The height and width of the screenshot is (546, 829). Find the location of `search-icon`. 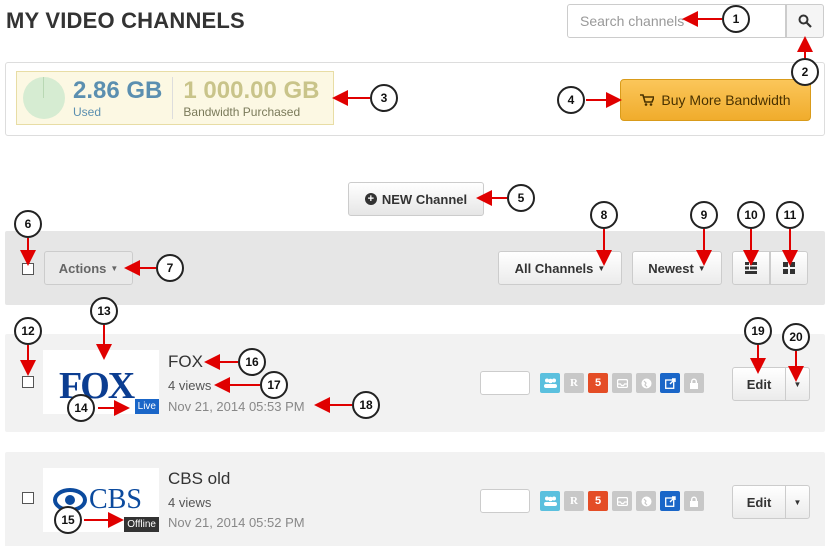

search-icon is located at coordinates (805, 21).